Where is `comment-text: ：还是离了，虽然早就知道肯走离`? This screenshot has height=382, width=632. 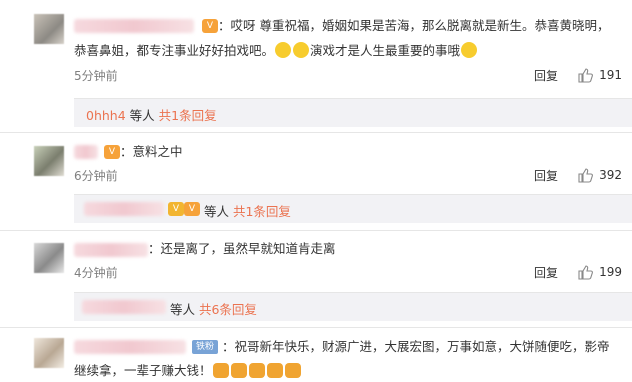 comment-text: ：还是离了，虽然早就知道肯走离 is located at coordinates (242, 248).